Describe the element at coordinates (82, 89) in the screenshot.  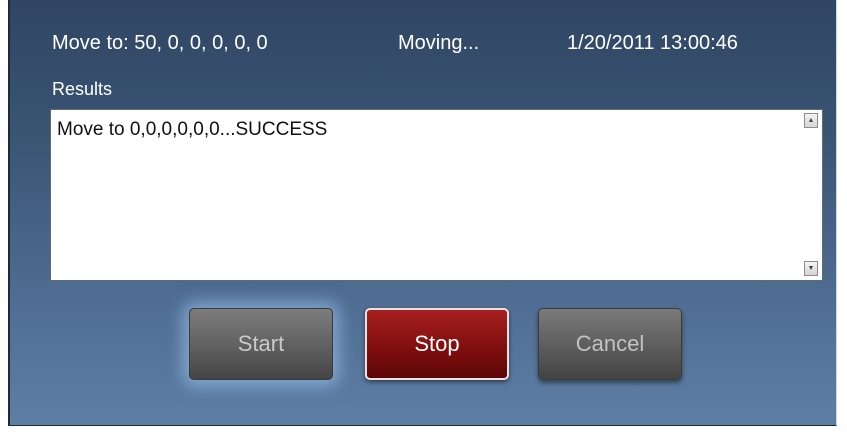
I see `results-label: Results` at that location.